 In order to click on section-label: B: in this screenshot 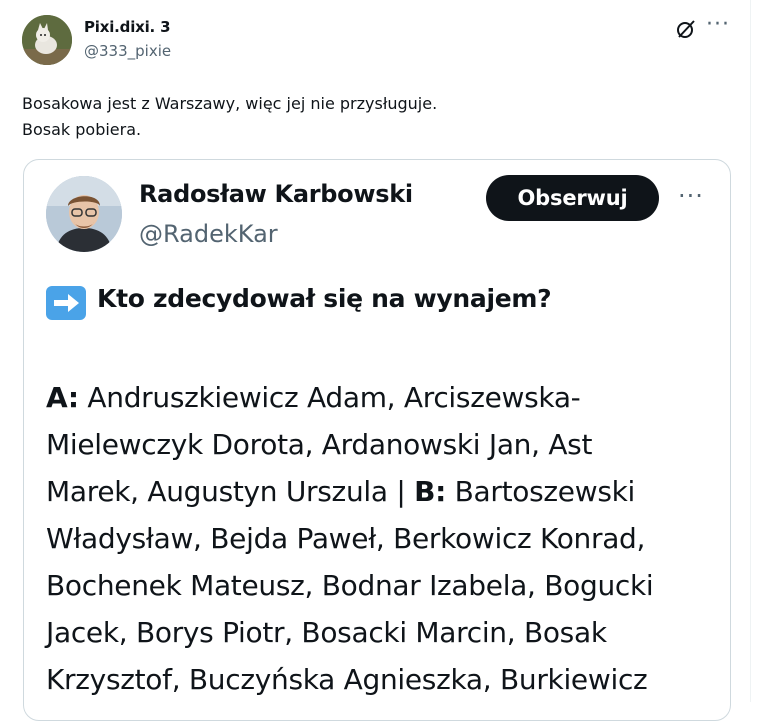, I will do `click(430, 491)`.